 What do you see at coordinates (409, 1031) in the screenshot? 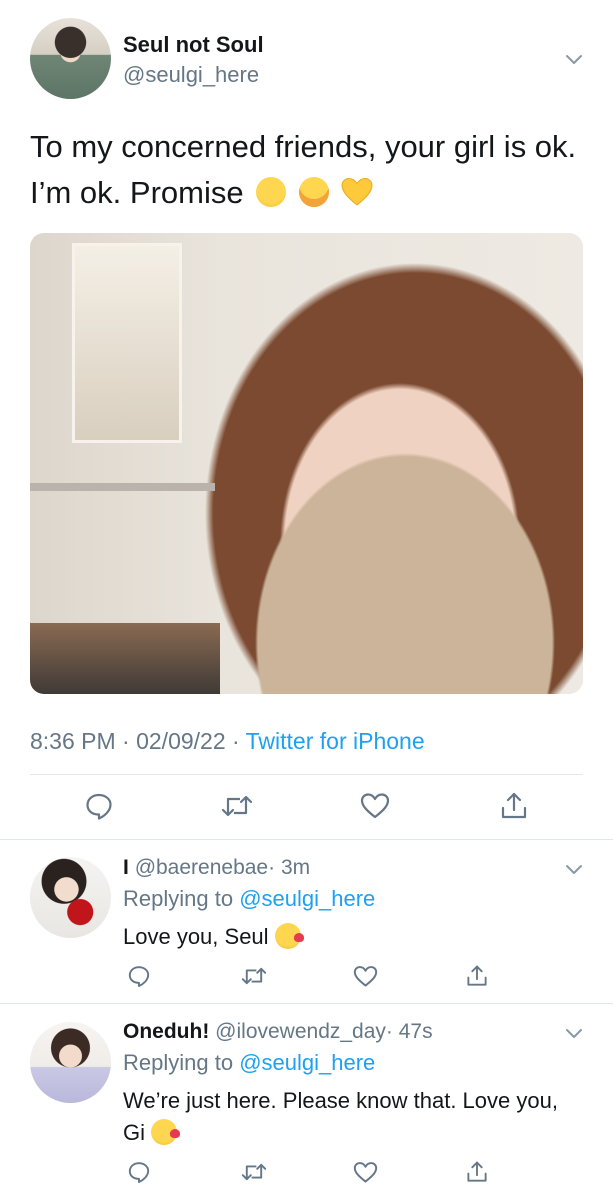
I see `reply-time: · 47s` at bounding box center [409, 1031].